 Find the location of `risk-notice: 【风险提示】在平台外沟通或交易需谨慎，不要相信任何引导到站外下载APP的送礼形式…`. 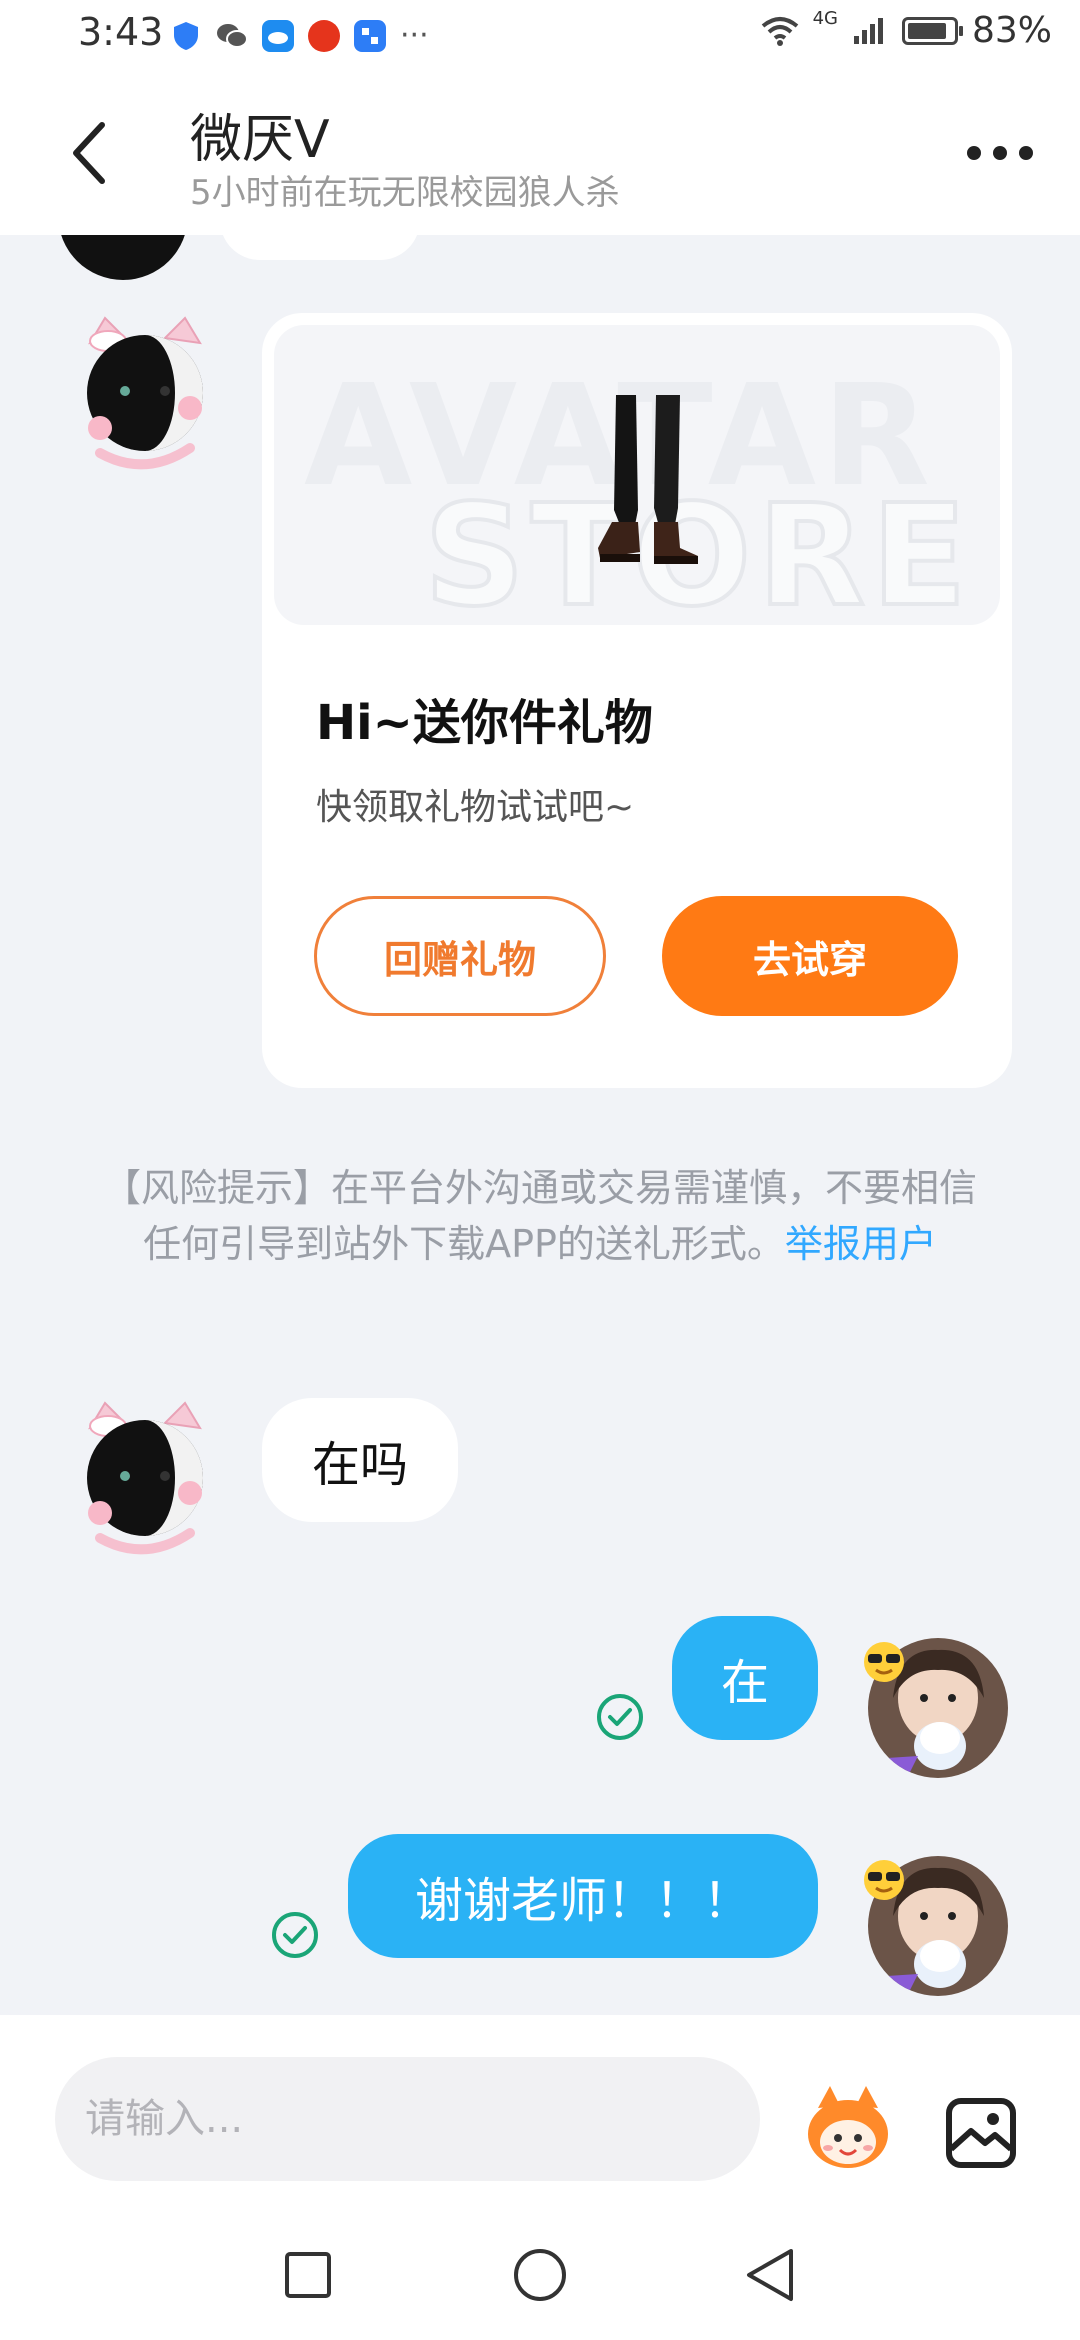

risk-notice: 【风险提示】在平台外沟通或交易需谨慎，不要相信任何引导到站外下载APP的送礼形式… is located at coordinates (540, 1216).